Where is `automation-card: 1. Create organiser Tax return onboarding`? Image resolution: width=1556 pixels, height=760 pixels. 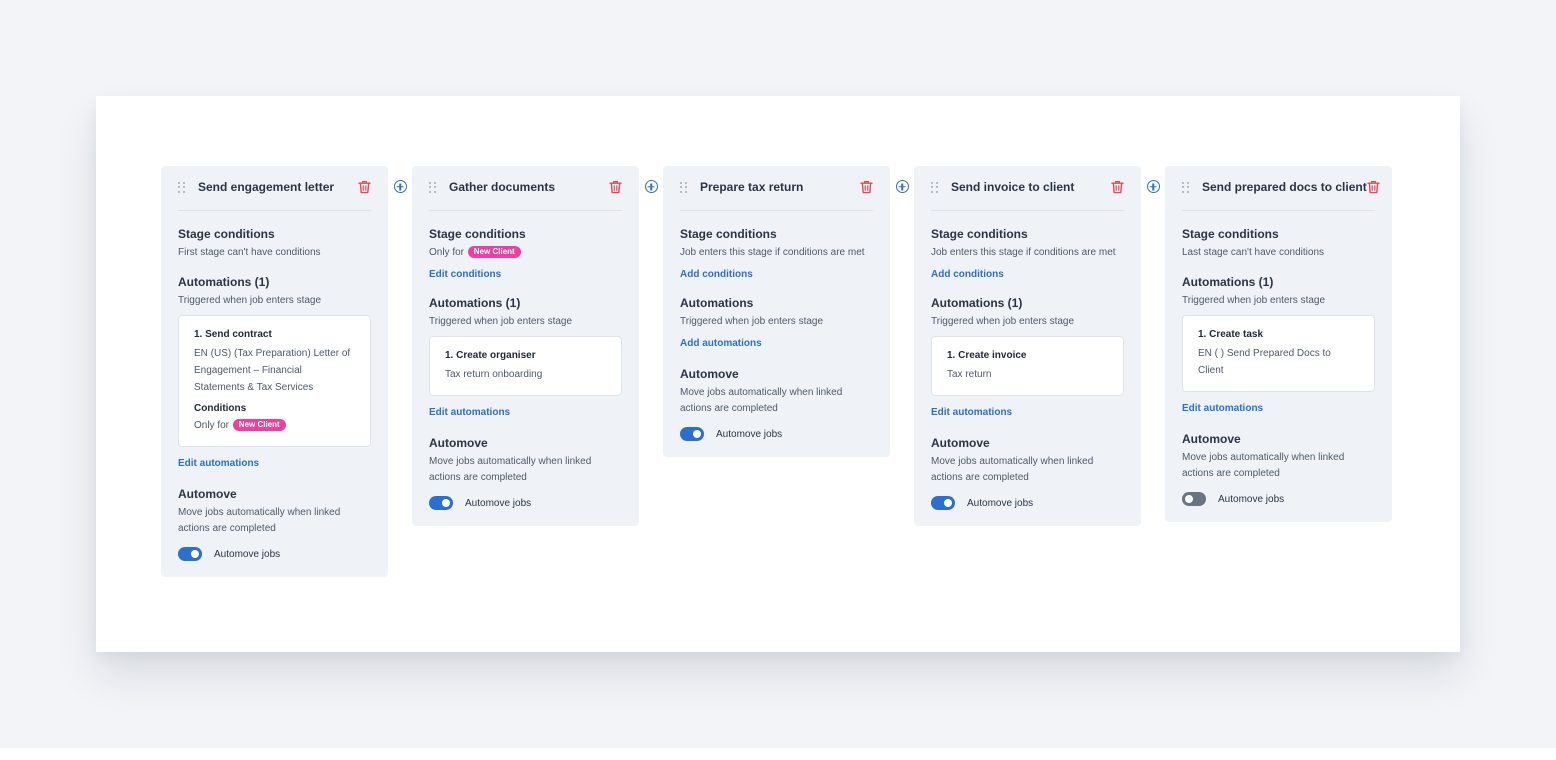
automation-card: 1. Create organiser Tax return onboarding is located at coordinates (525, 366).